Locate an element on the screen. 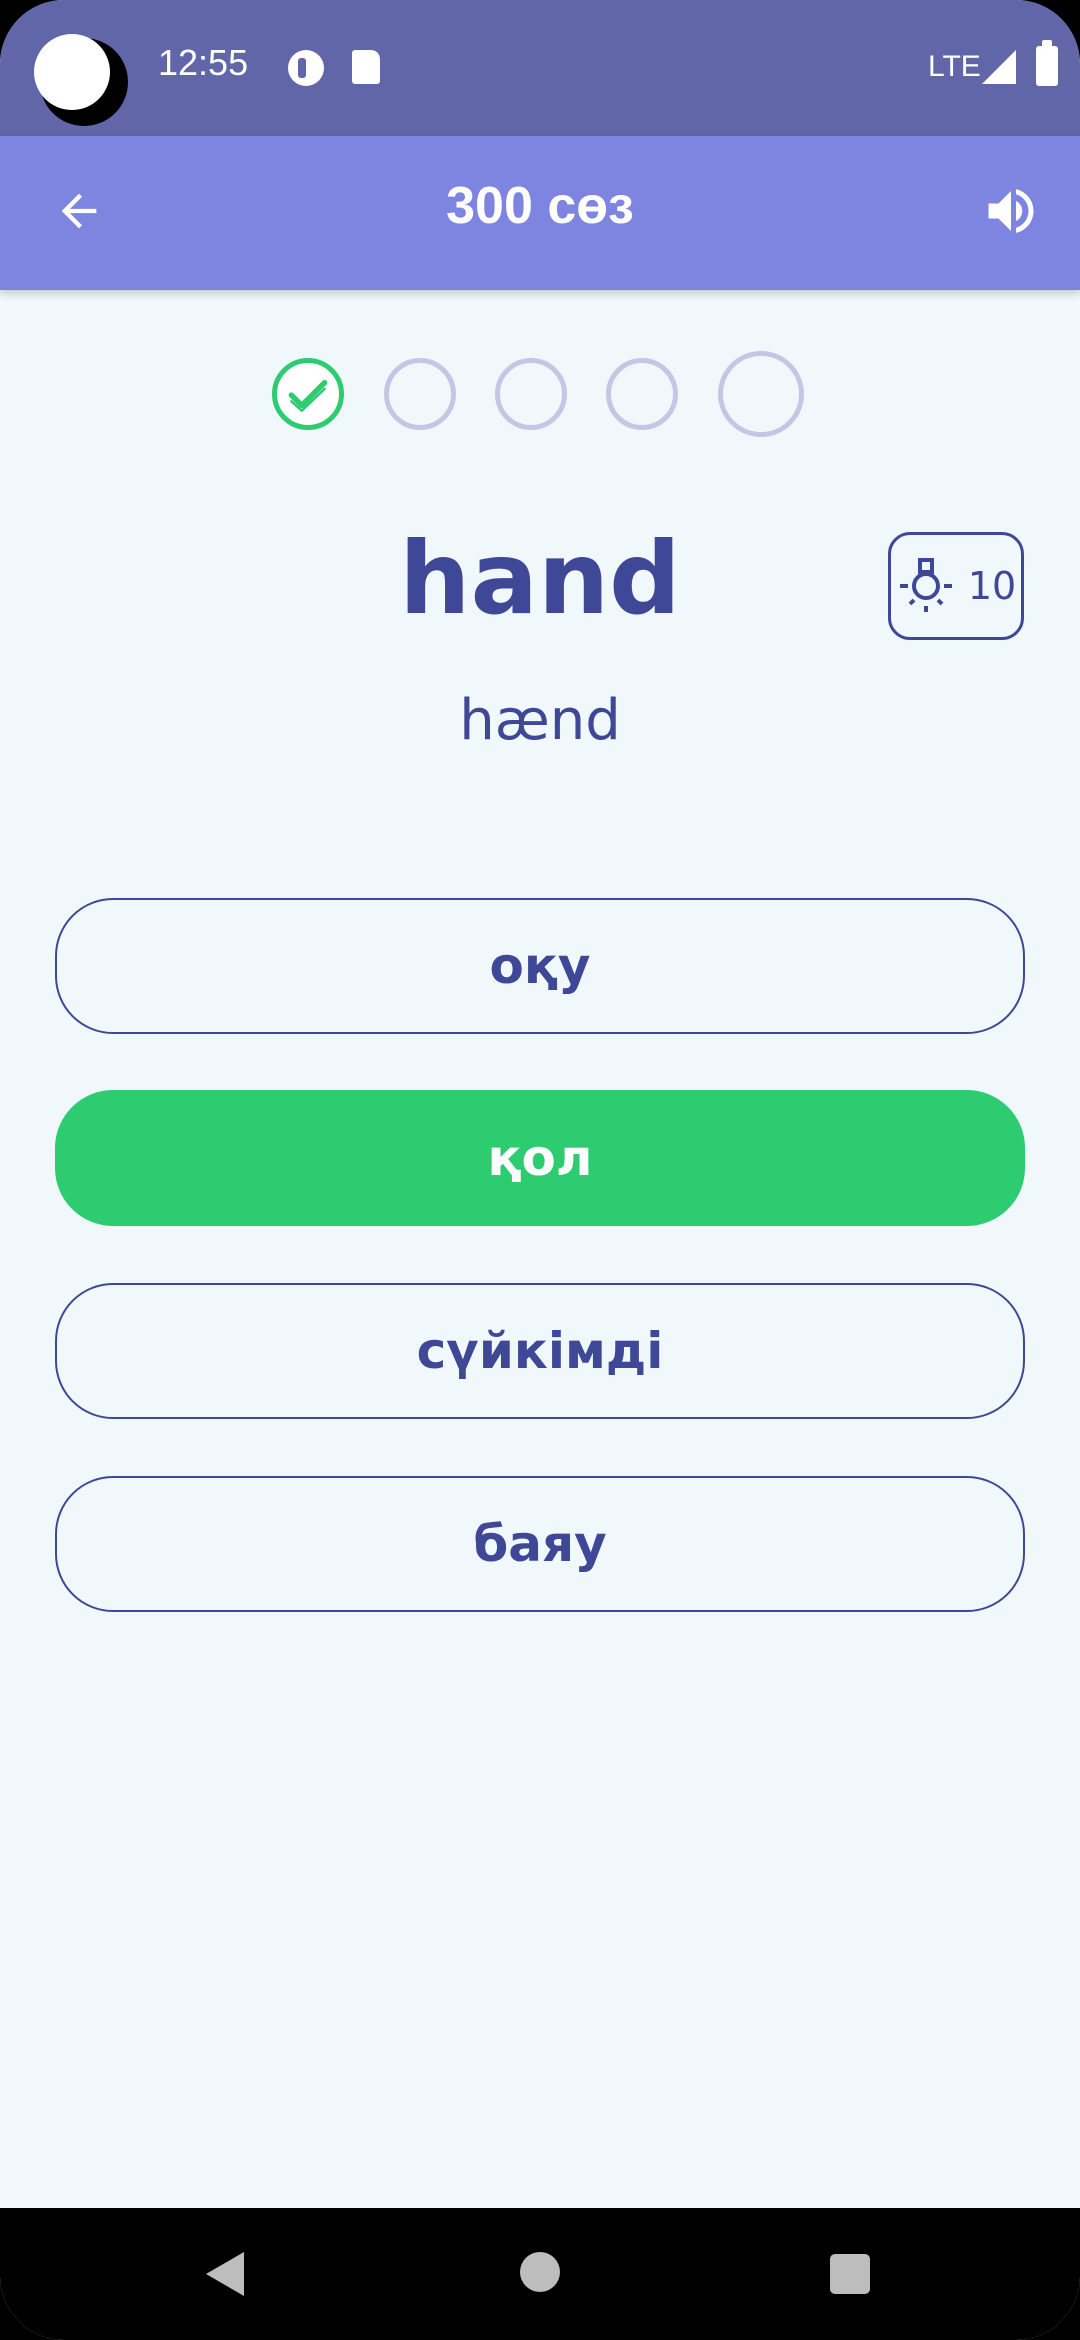  lightbulb-icon is located at coordinates (925, 585).